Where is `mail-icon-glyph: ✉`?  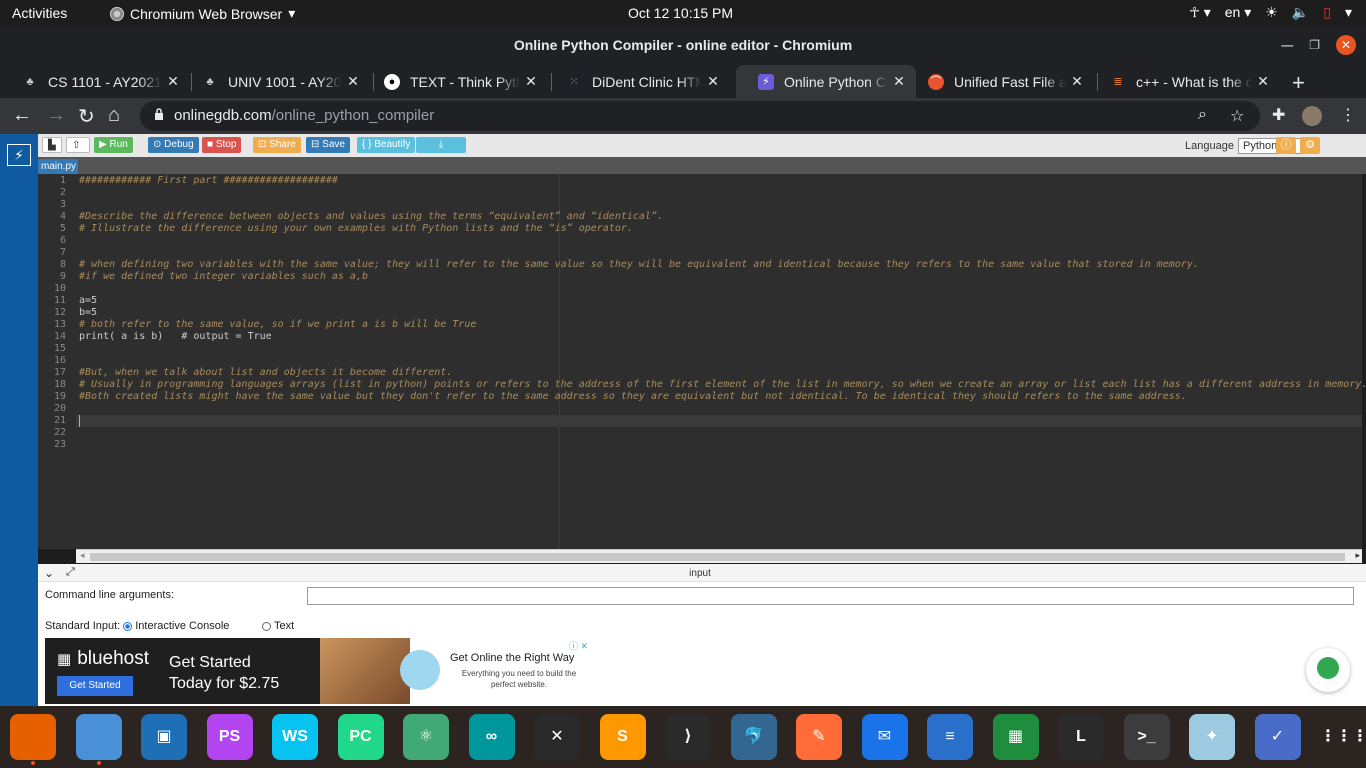 mail-icon-glyph: ✉ is located at coordinates (884, 736).